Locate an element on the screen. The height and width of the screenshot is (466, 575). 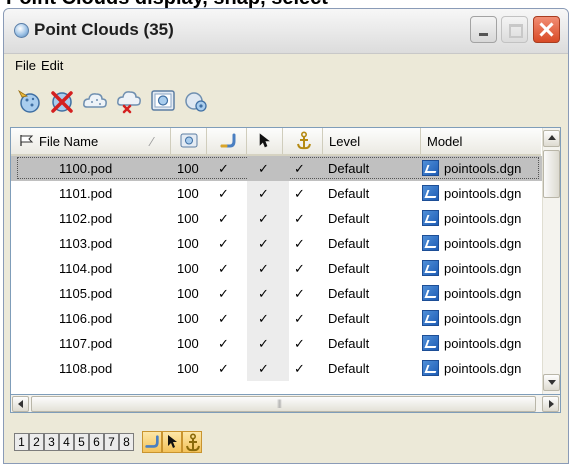
display-view-icon is located at coordinates (163, 101).